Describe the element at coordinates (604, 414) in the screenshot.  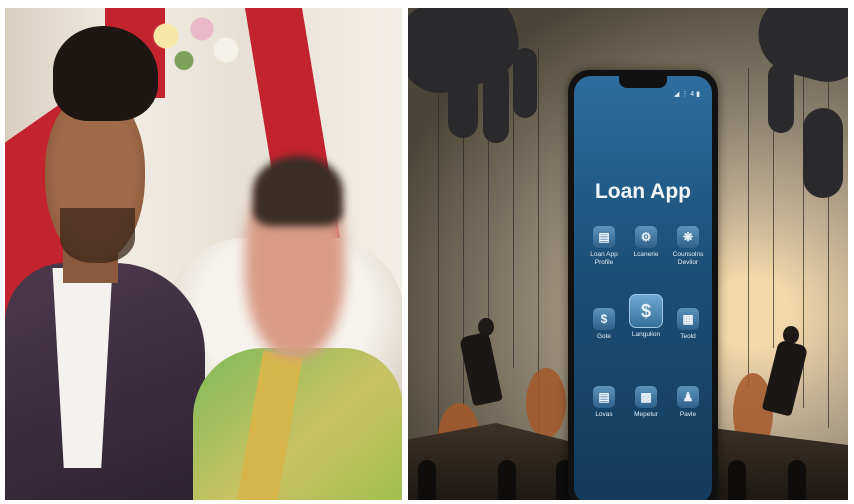
I see `app-icon-label: Lovas` at that location.